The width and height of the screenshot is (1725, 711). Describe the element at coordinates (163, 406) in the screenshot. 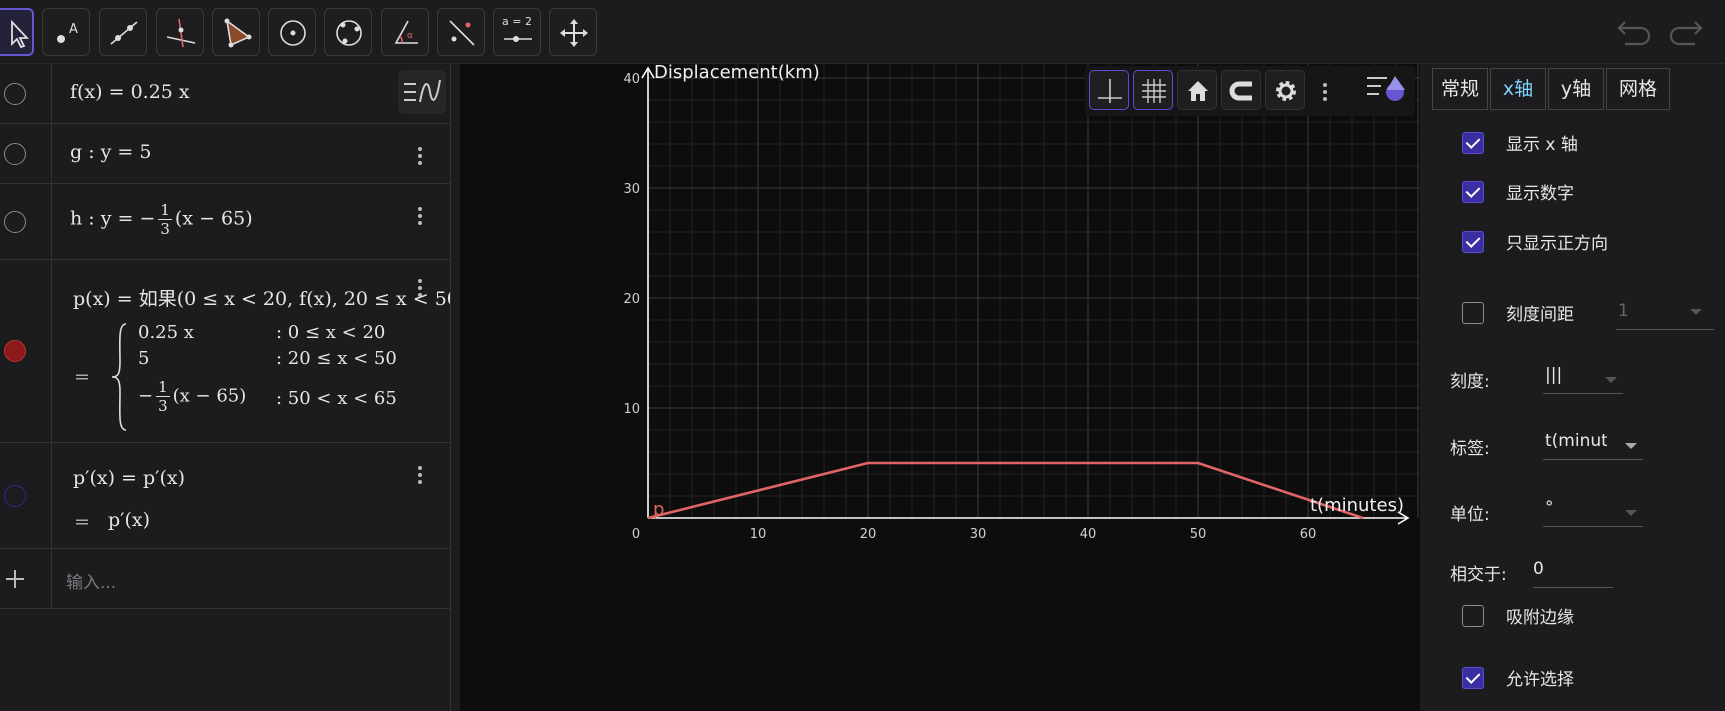

I see `case-3-den: 3` at that location.